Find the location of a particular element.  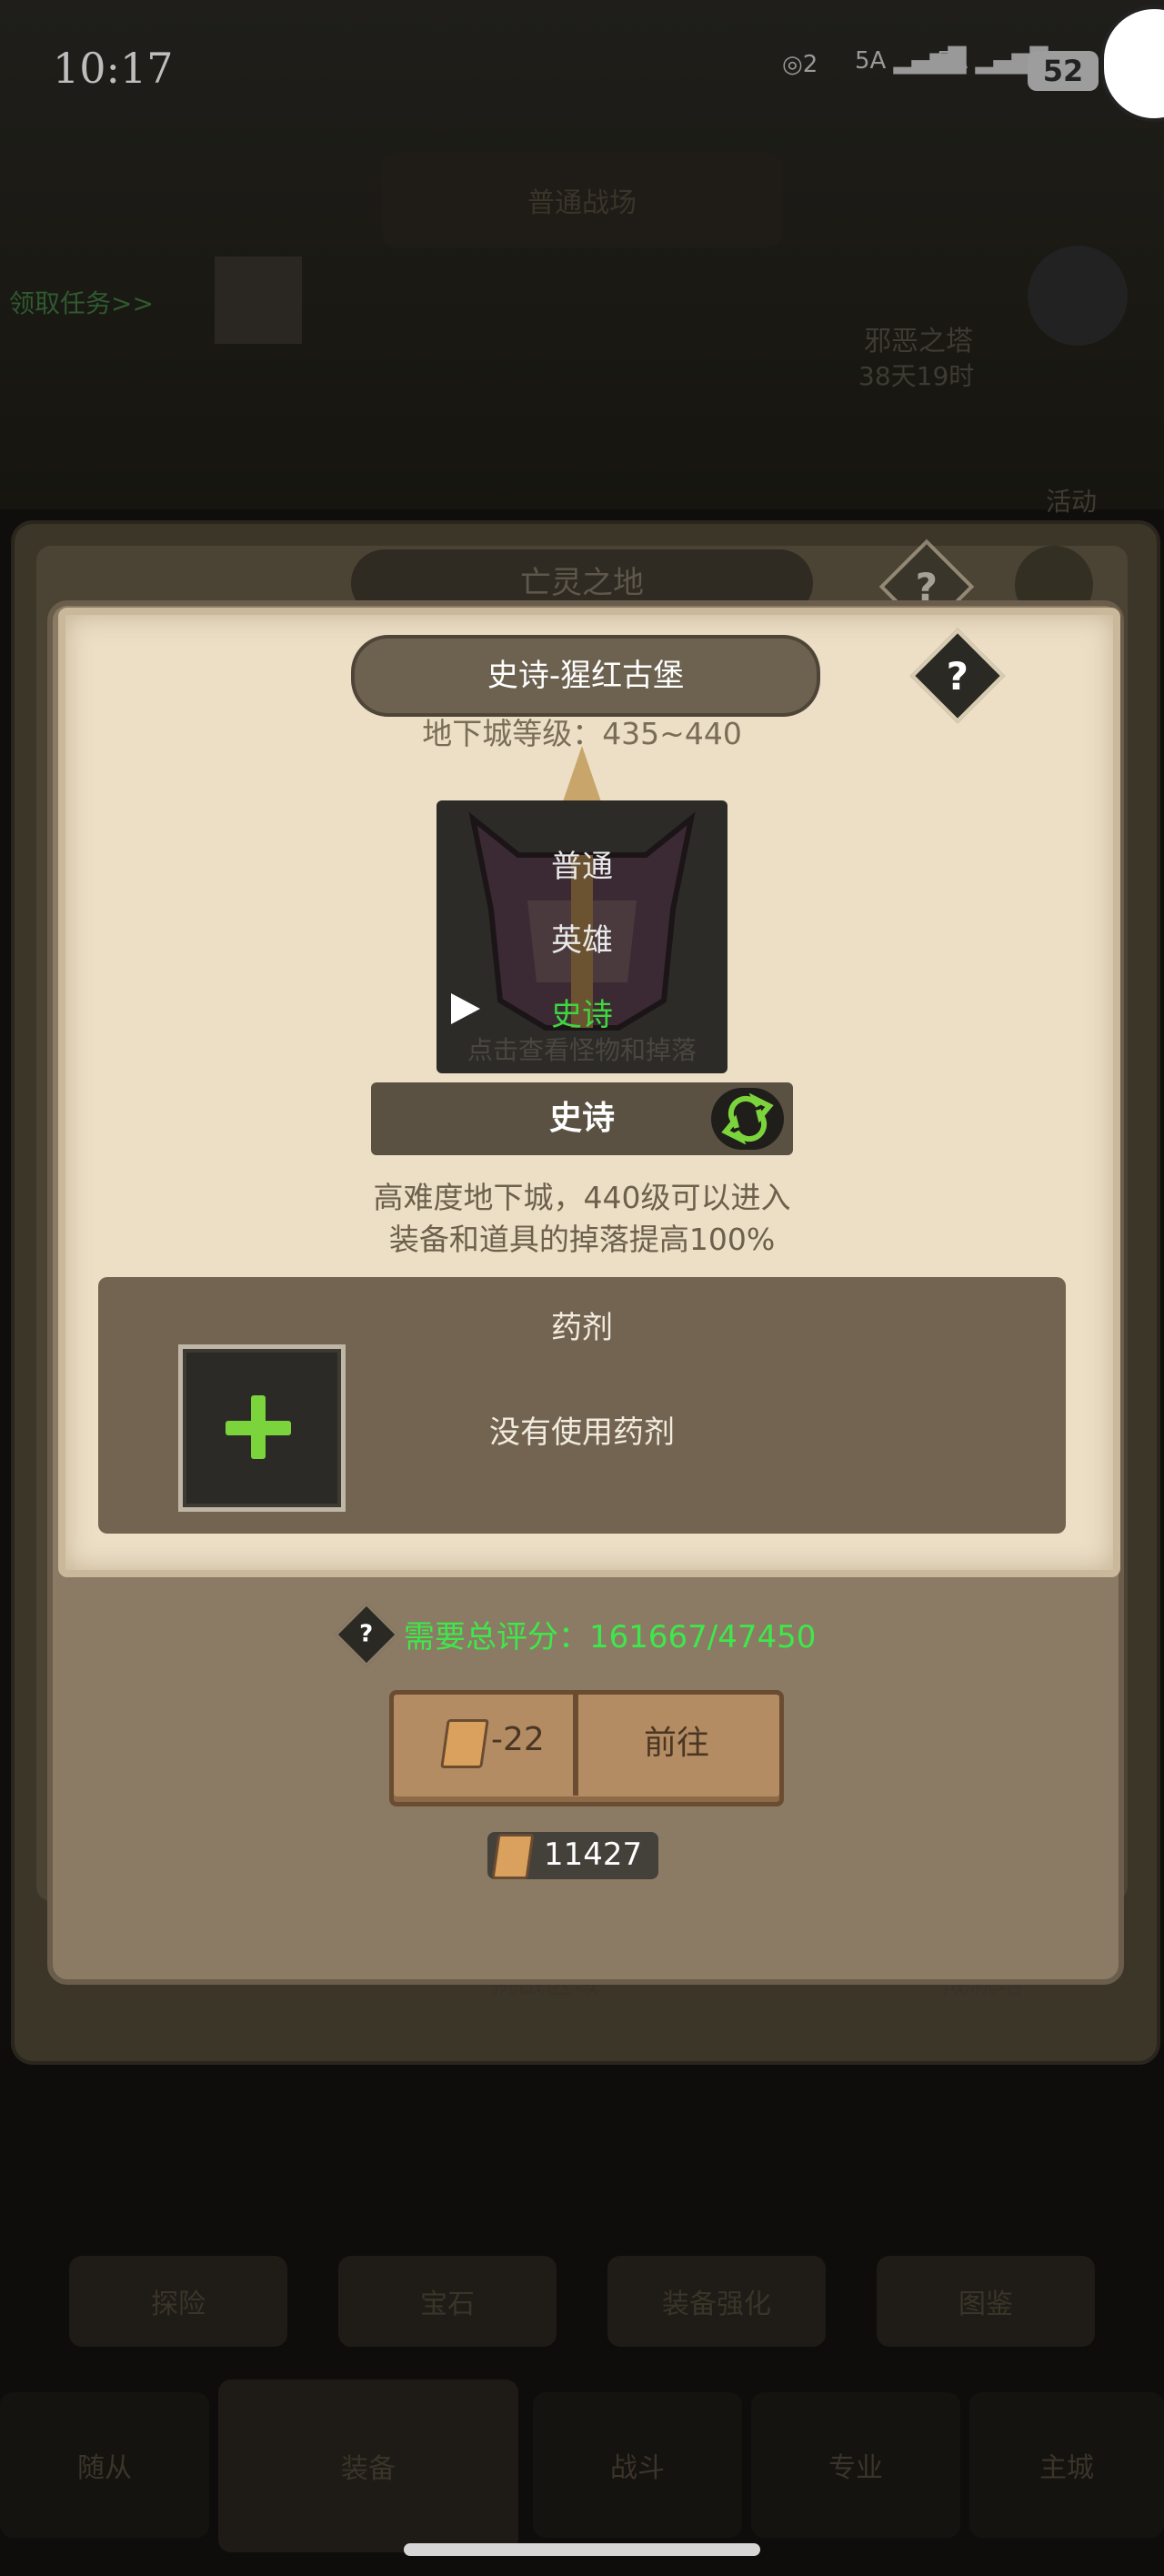

refresh-arrows is located at coordinates (748, 1118).